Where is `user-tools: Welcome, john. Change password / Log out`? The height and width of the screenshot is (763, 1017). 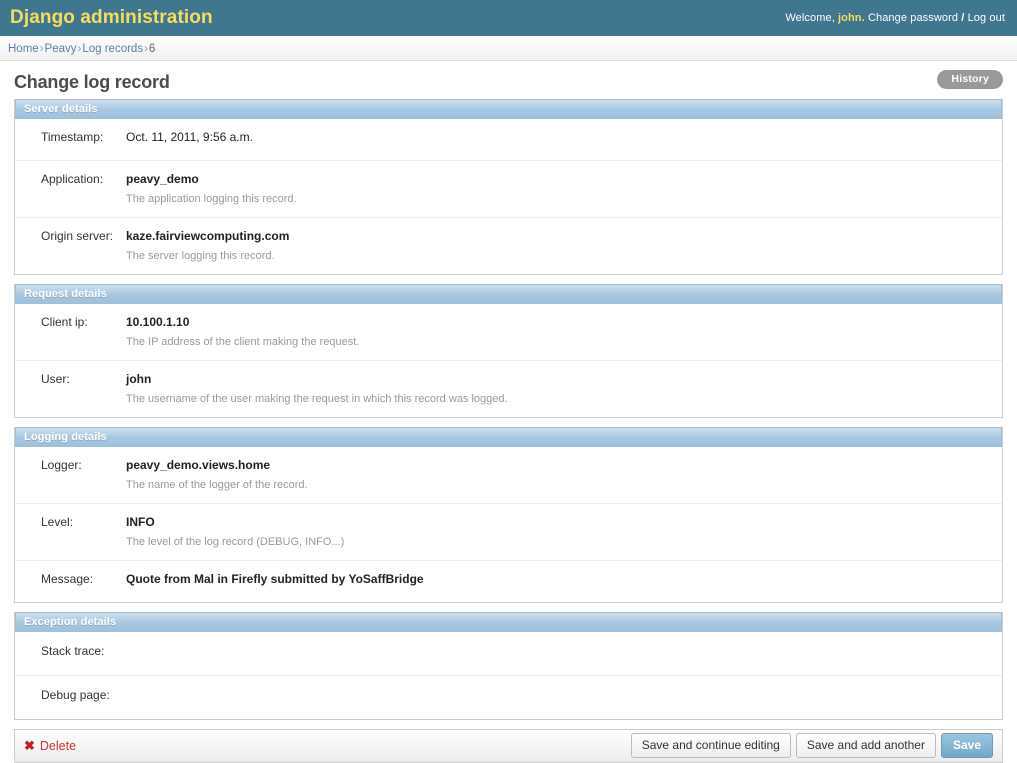 user-tools: Welcome, john. Change password / Log out is located at coordinates (895, 18).